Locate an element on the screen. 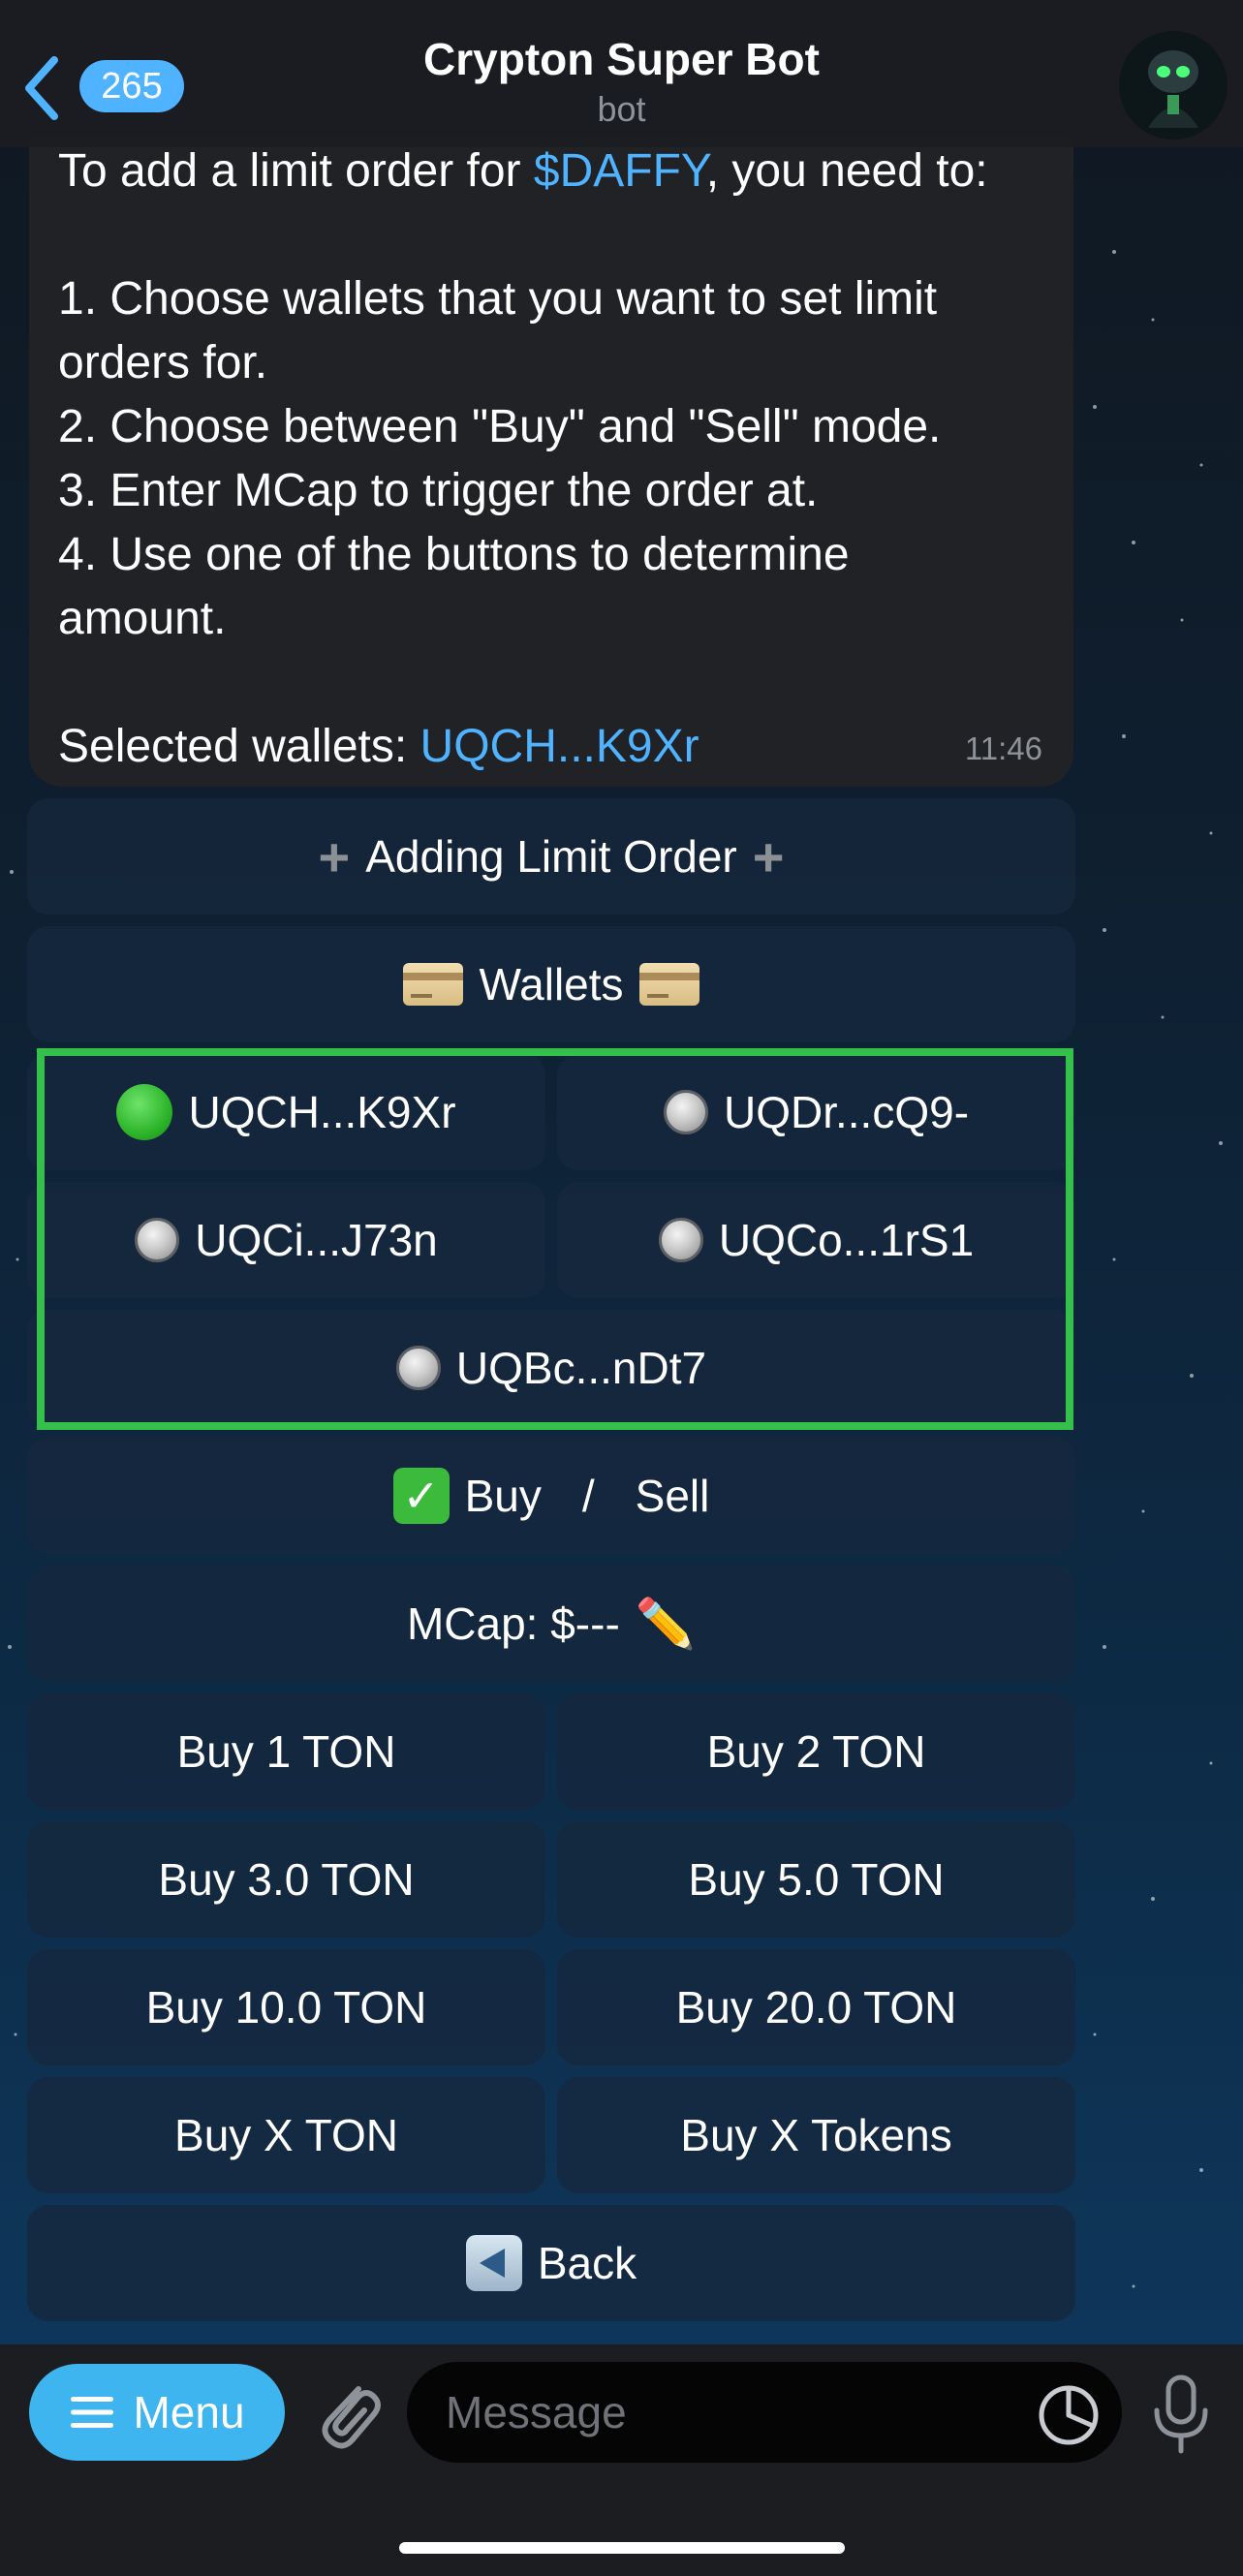  pencil-icon: ✏️ is located at coordinates (666, 1623).